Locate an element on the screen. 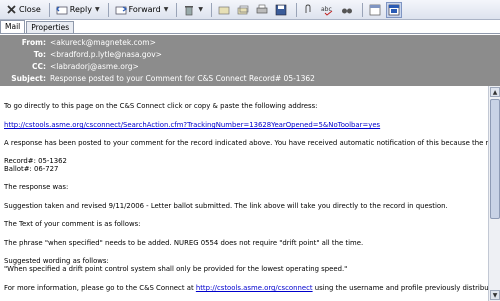 The height and width of the screenshot is (301, 500). tab-properties: Properties is located at coordinates (50, 27).